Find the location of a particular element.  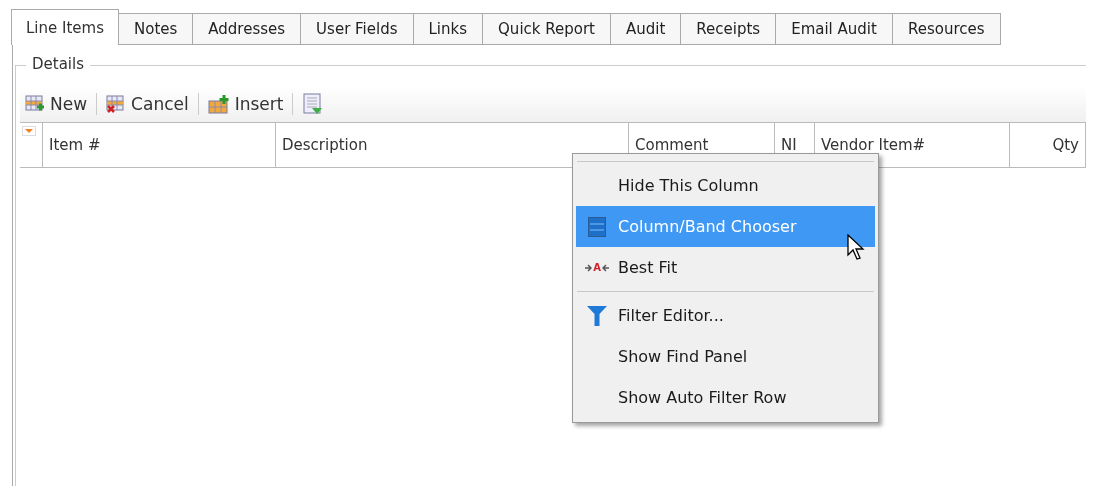

new-button: New is located at coordinates (56, 104).